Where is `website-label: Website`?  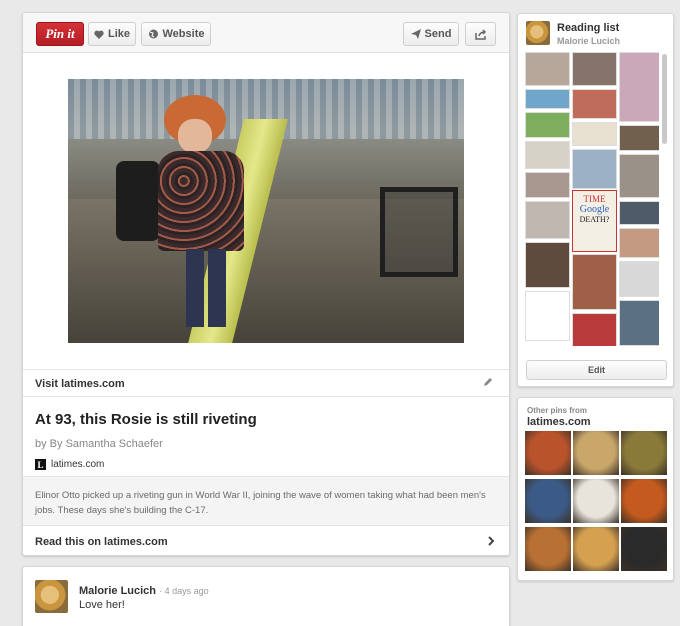 website-label: Website is located at coordinates (183, 34).